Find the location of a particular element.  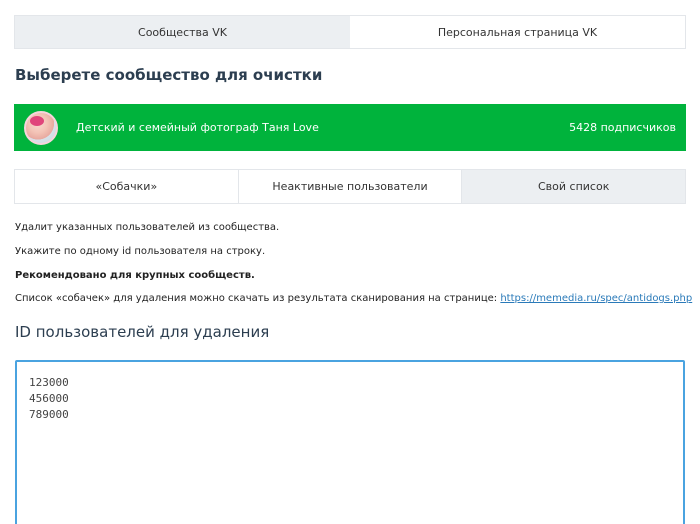

top-tabs: Сообщества VK Персональная страница VK is located at coordinates (350, 32).